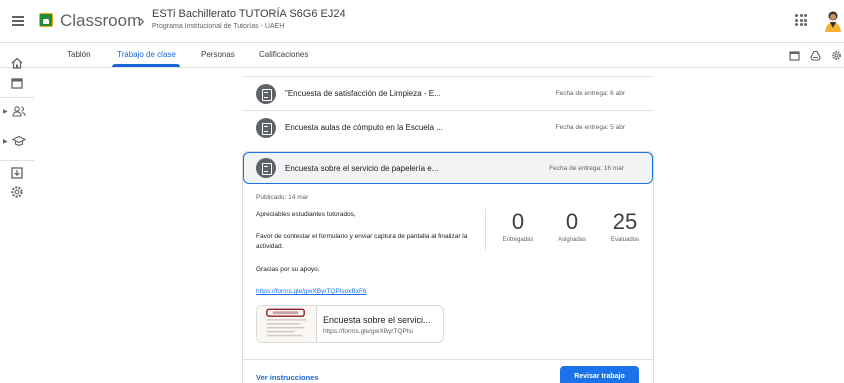  Describe the element at coordinates (590, 93) in the screenshot. I see `assignment-due-date: Fecha de entrega: 6 abr` at that location.